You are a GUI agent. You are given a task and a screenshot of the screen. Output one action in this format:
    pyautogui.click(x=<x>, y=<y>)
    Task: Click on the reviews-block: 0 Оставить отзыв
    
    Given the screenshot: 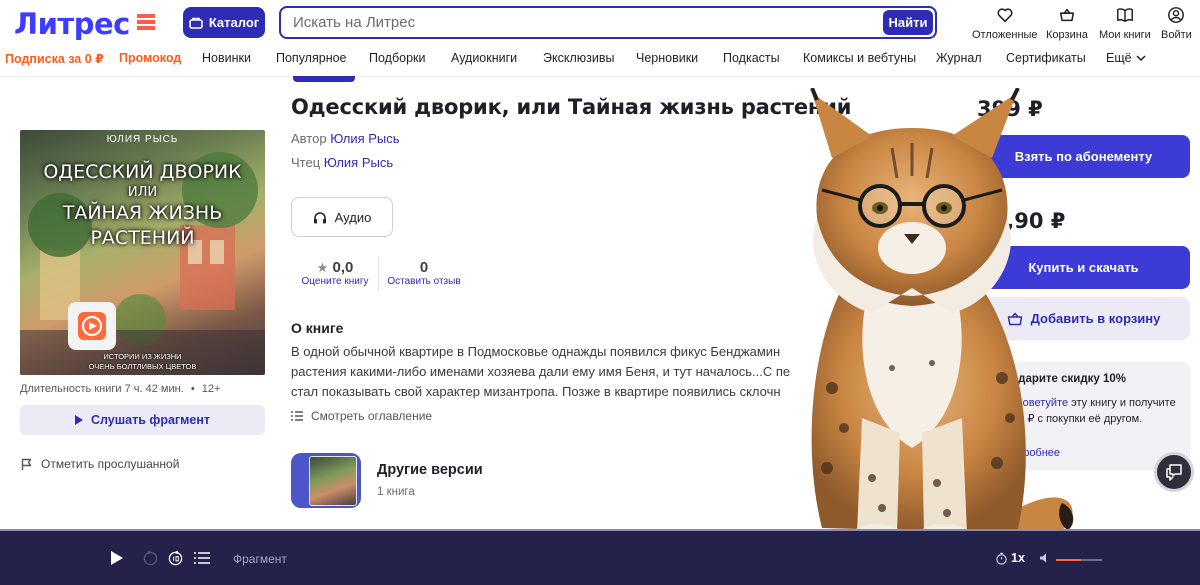 What is the action you would take?
    pyautogui.click(x=424, y=273)
    